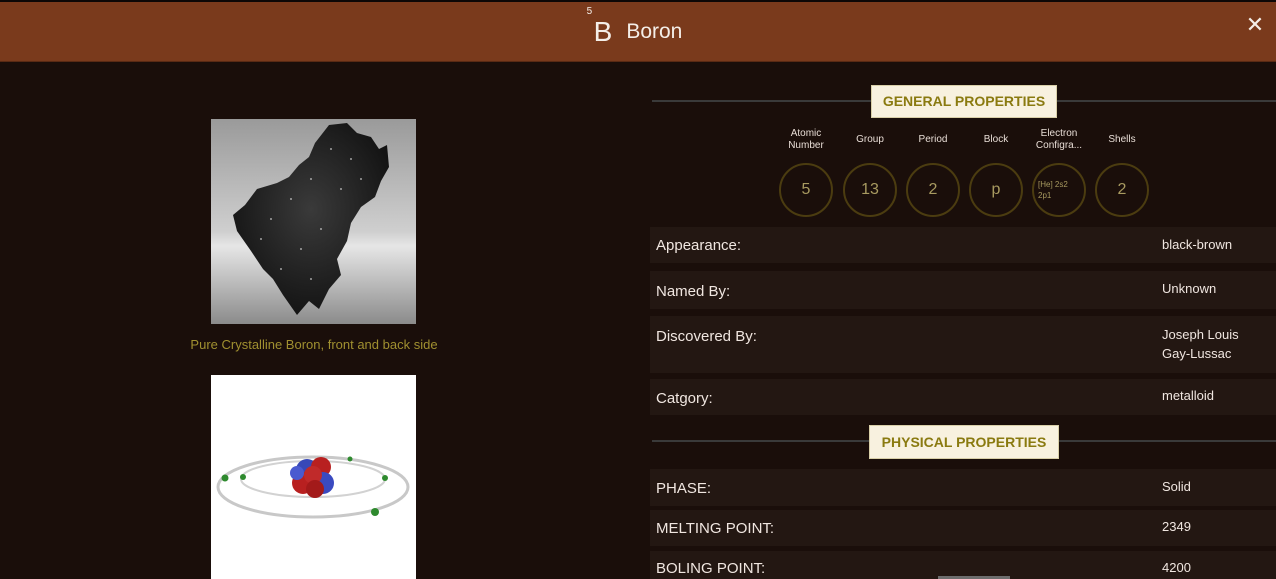 This screenshot has height=579, width=1276. Describe the element at coordinates (870, 190) in the screenshot. I see `prop-value: 13` at that location.